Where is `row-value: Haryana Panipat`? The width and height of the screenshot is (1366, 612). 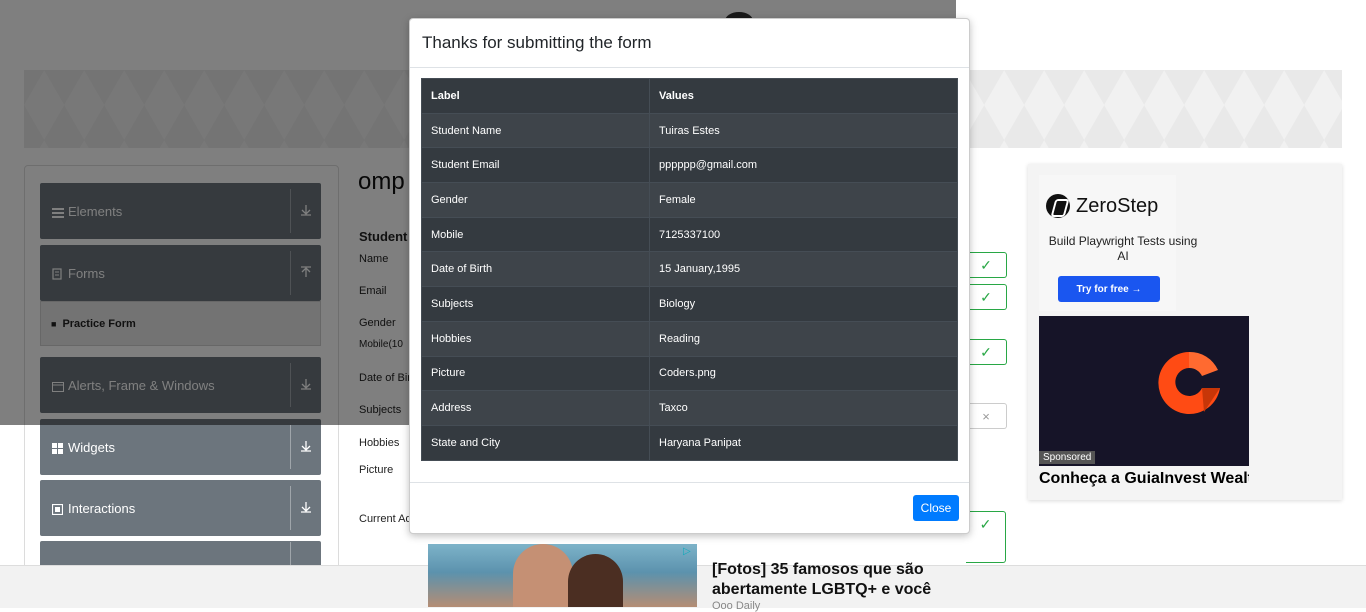
row-value: Haryana Panipat is located at coordinates (803, 442).